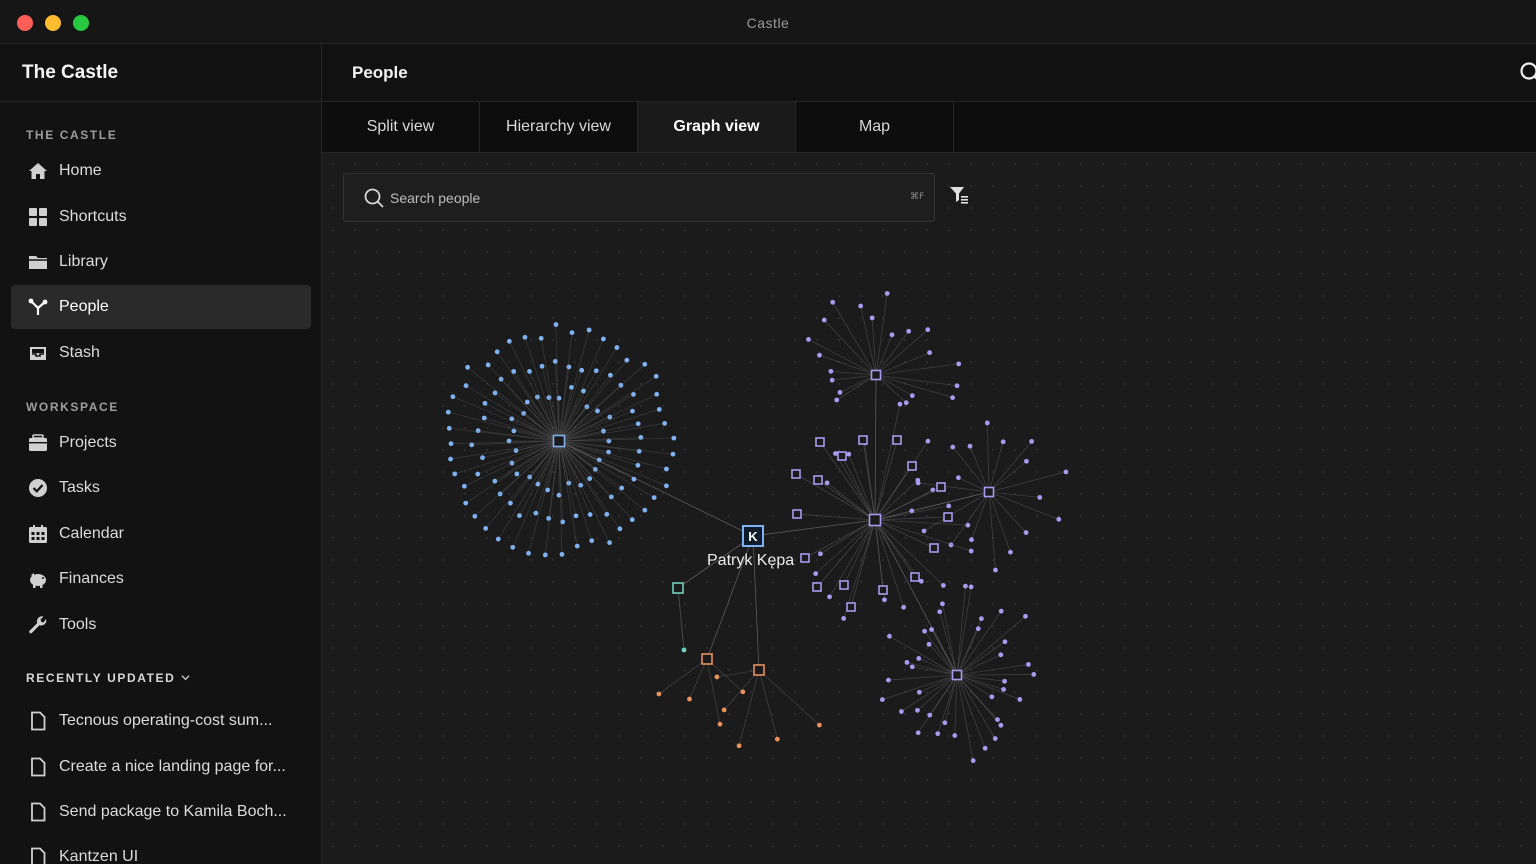  I want to click on tab-hierarchy-view: Hierarchy view, so click(559, 127).